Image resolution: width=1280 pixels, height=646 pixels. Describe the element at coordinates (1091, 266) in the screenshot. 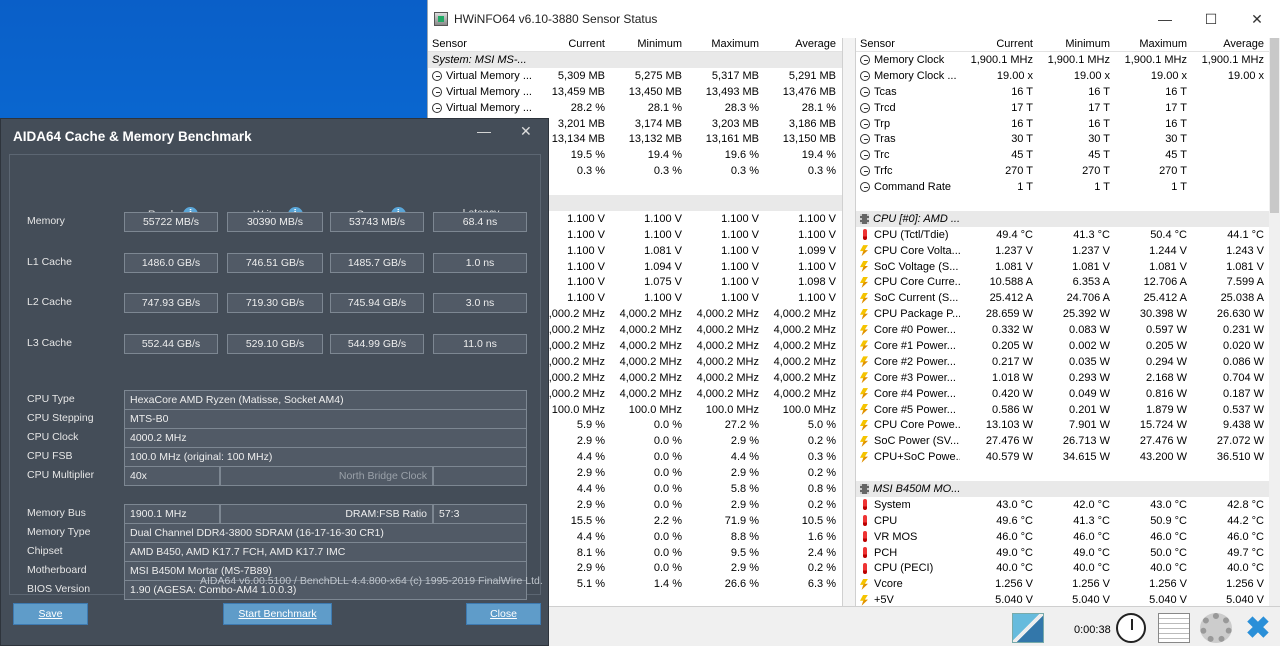

I see `minimum-value: 1.081 V` at that location.